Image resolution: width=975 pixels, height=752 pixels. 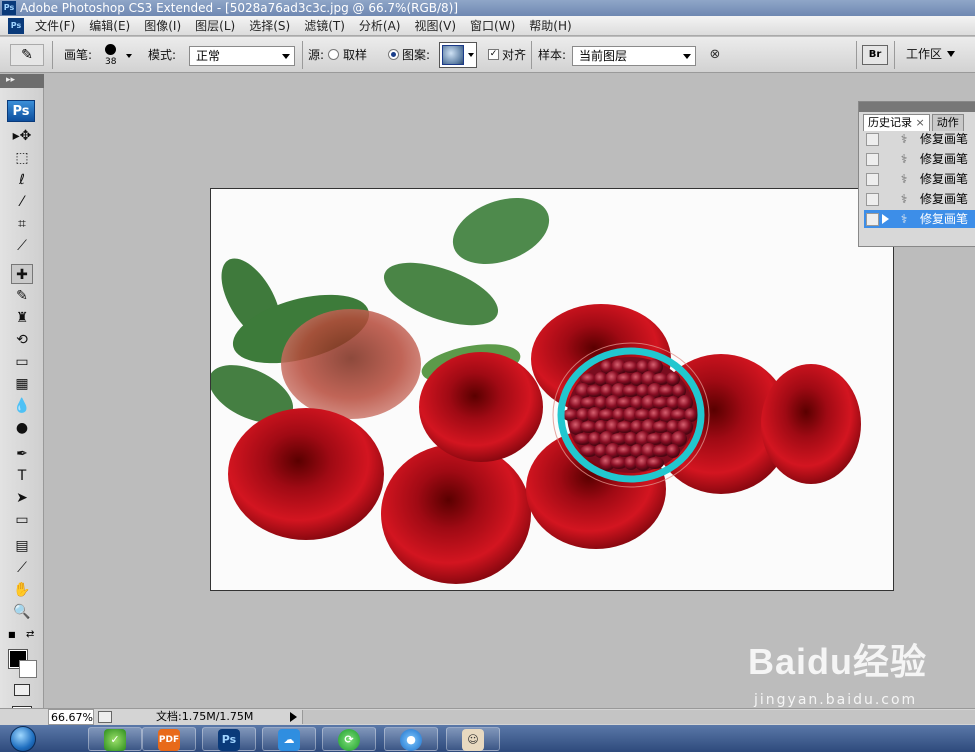 What do you see at coordinates (22, 81) in the screenshot?
I see `toolbox-grip: ▸▸` at bounding box center [22, 81].